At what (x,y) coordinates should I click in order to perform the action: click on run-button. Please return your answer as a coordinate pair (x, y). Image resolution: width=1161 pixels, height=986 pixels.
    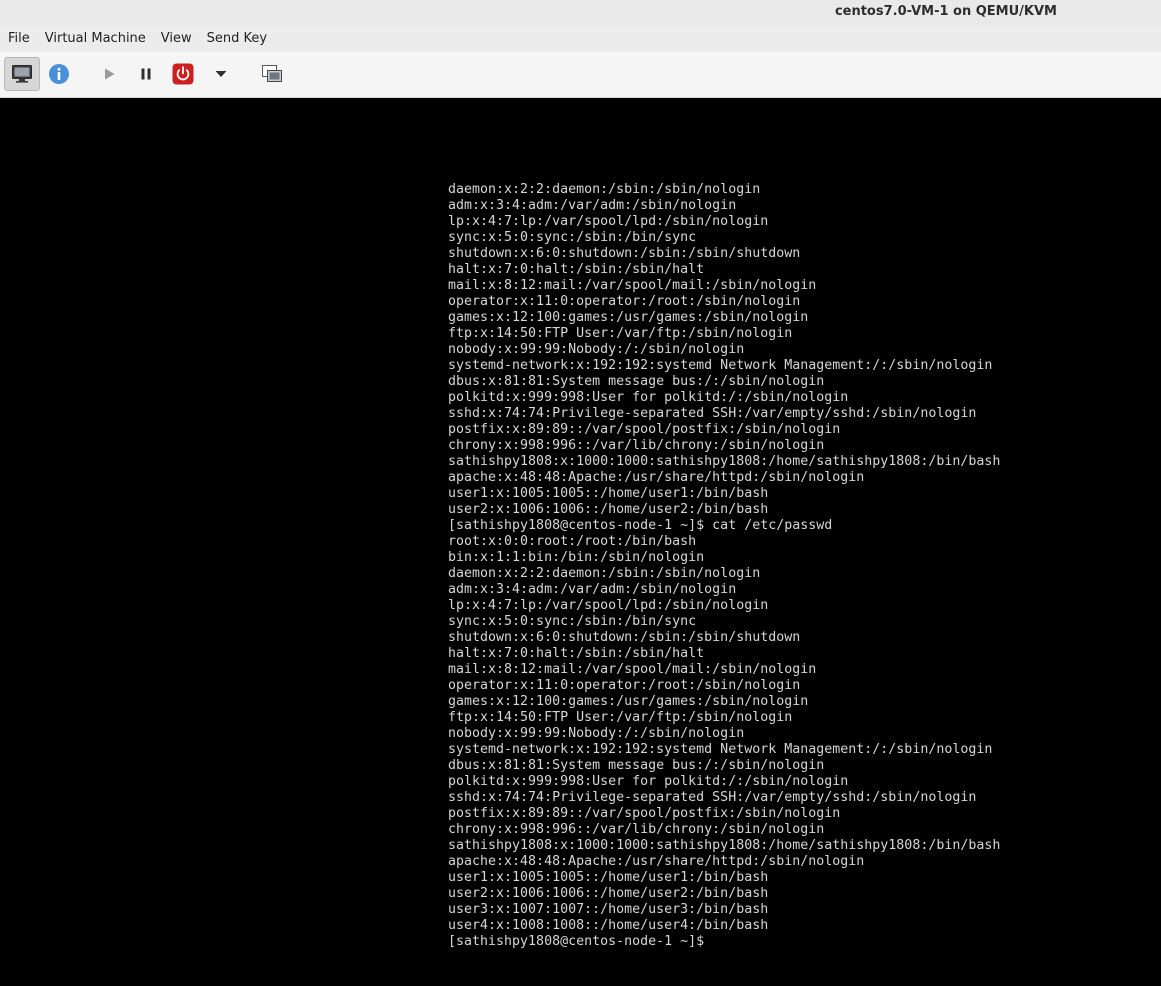
    Looking at the image, I should click on (109, 74).